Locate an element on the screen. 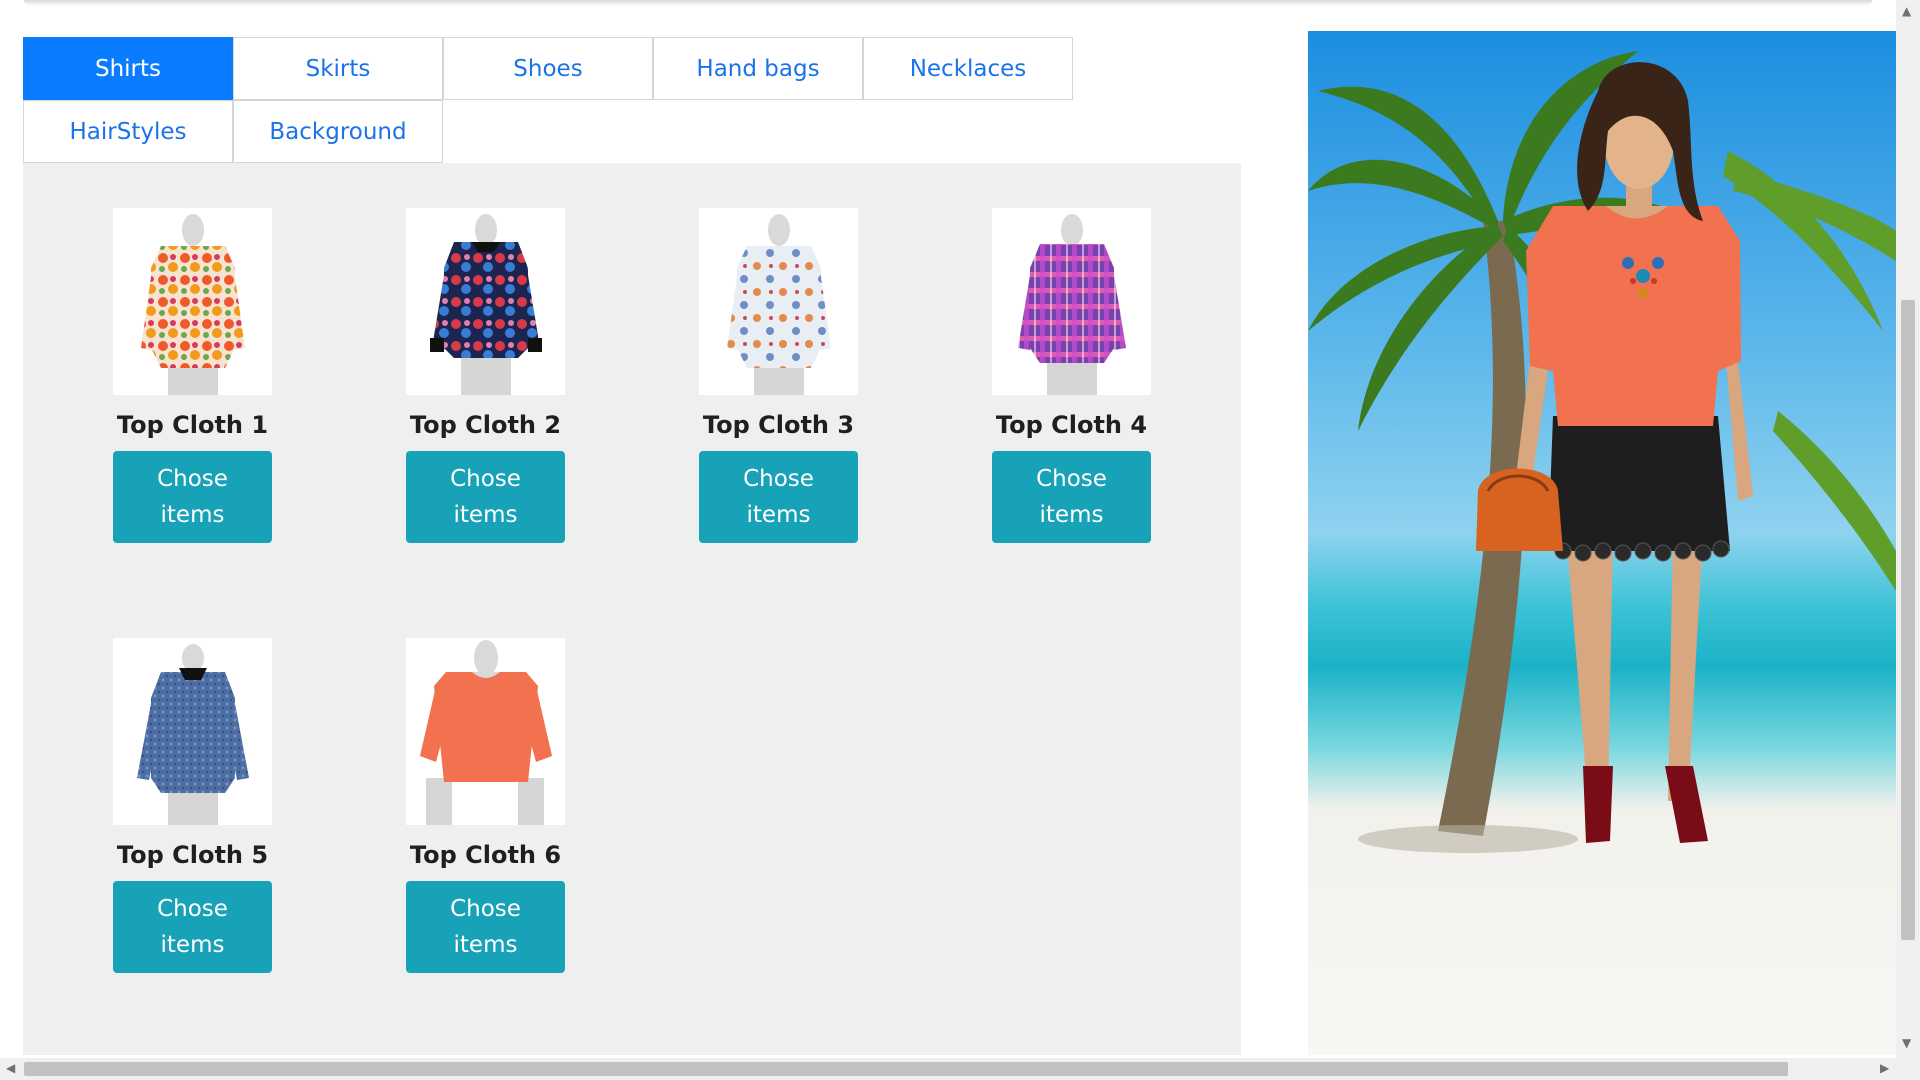 Image resolution: width=1920 pixels, height=1080 pixels. catalog-item: Top Cloth 6 Chose items is located at coordinates (486, 805).